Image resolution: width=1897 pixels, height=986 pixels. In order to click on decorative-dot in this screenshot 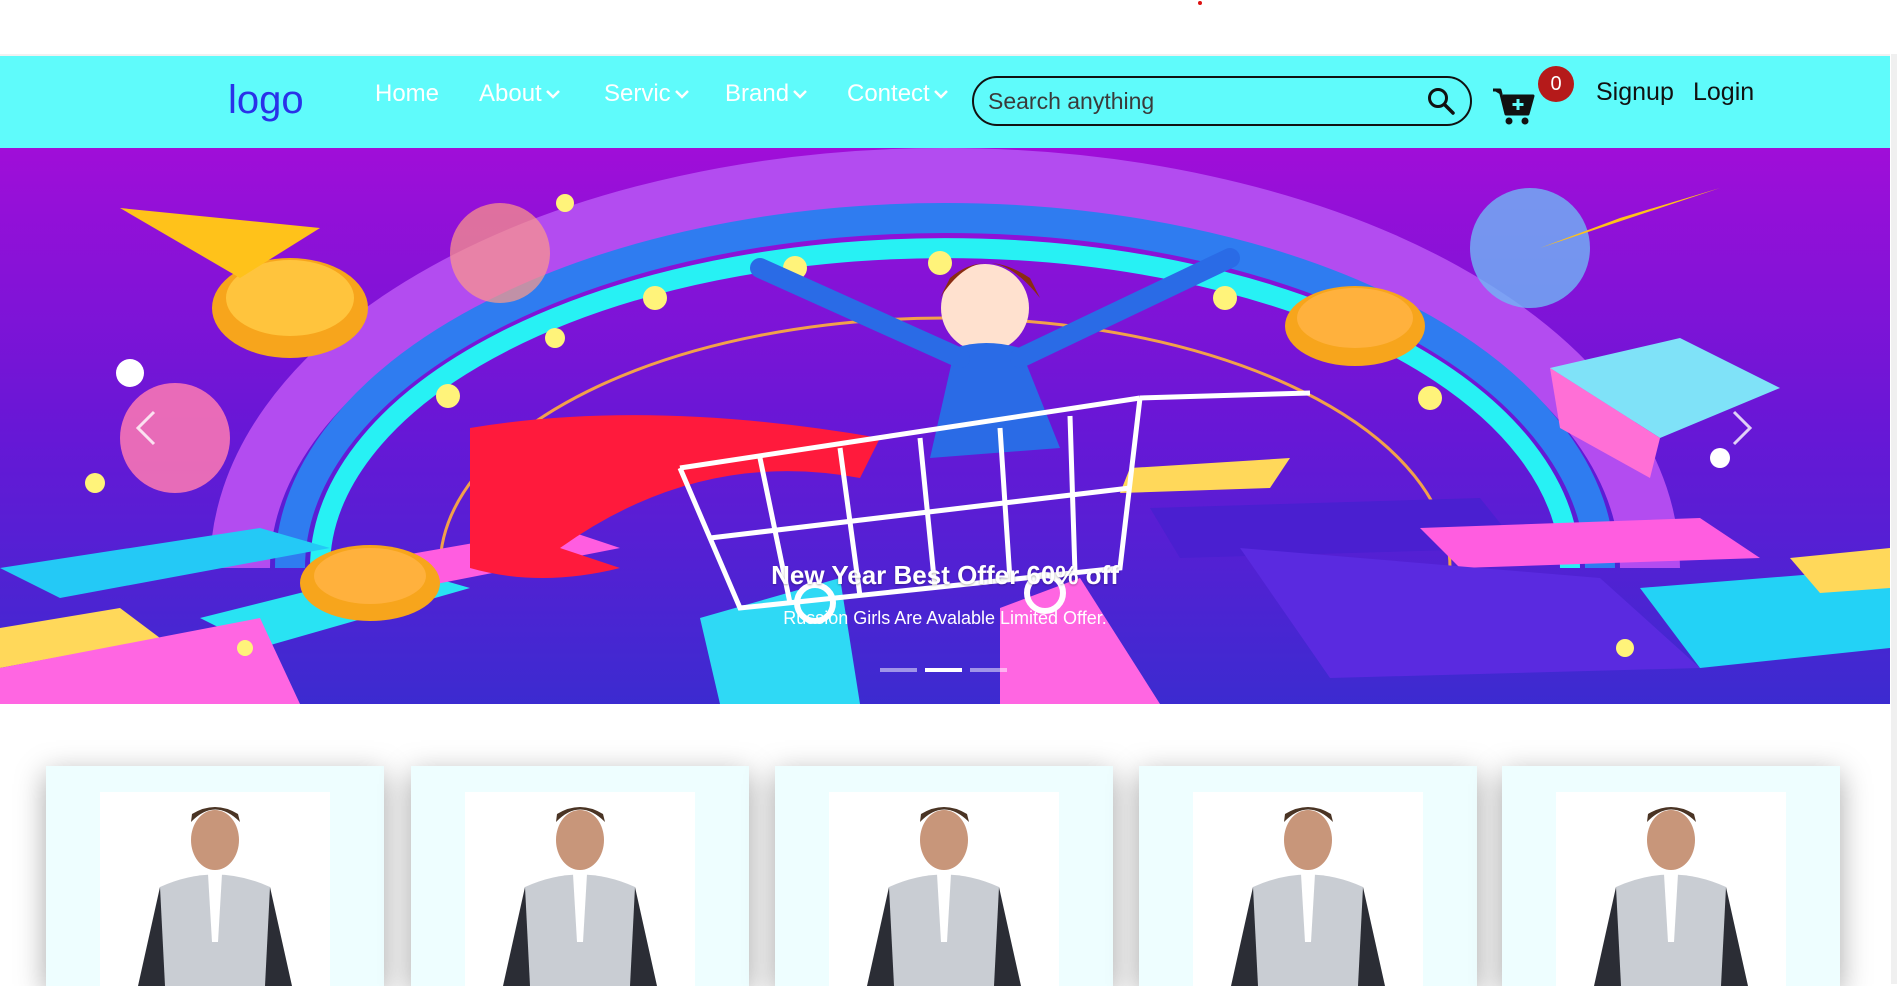, I will do `click(1200, 3)`.